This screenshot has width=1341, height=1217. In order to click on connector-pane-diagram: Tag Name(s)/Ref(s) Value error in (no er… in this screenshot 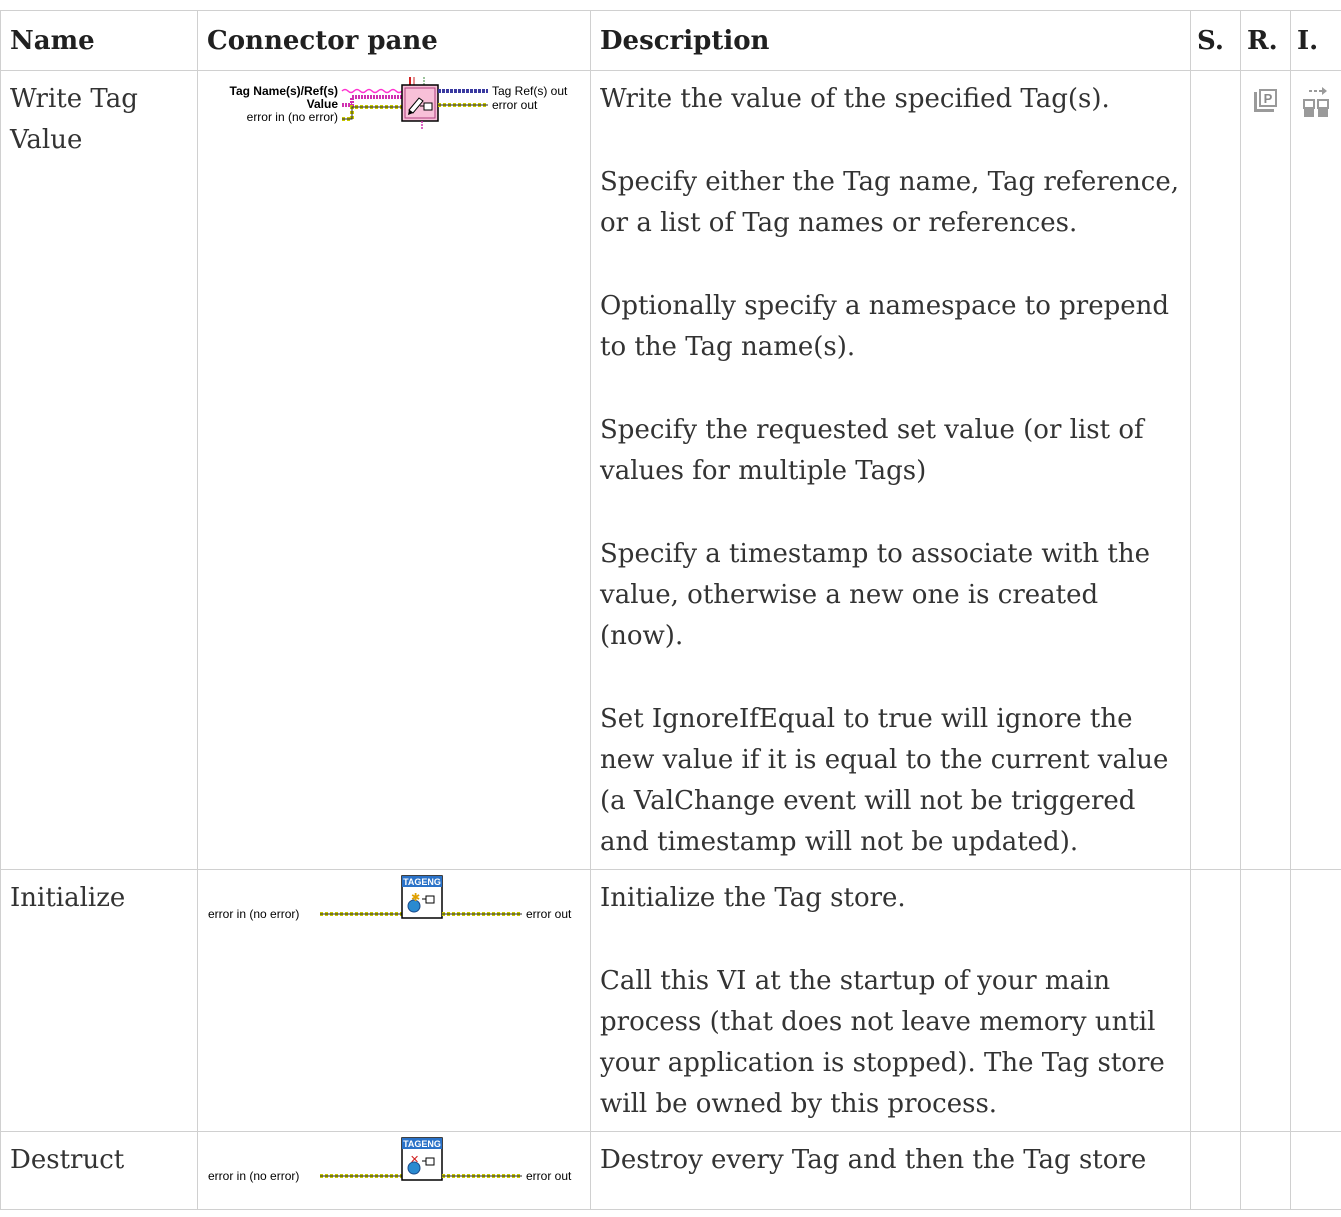, I will do `click(394, 115)`.